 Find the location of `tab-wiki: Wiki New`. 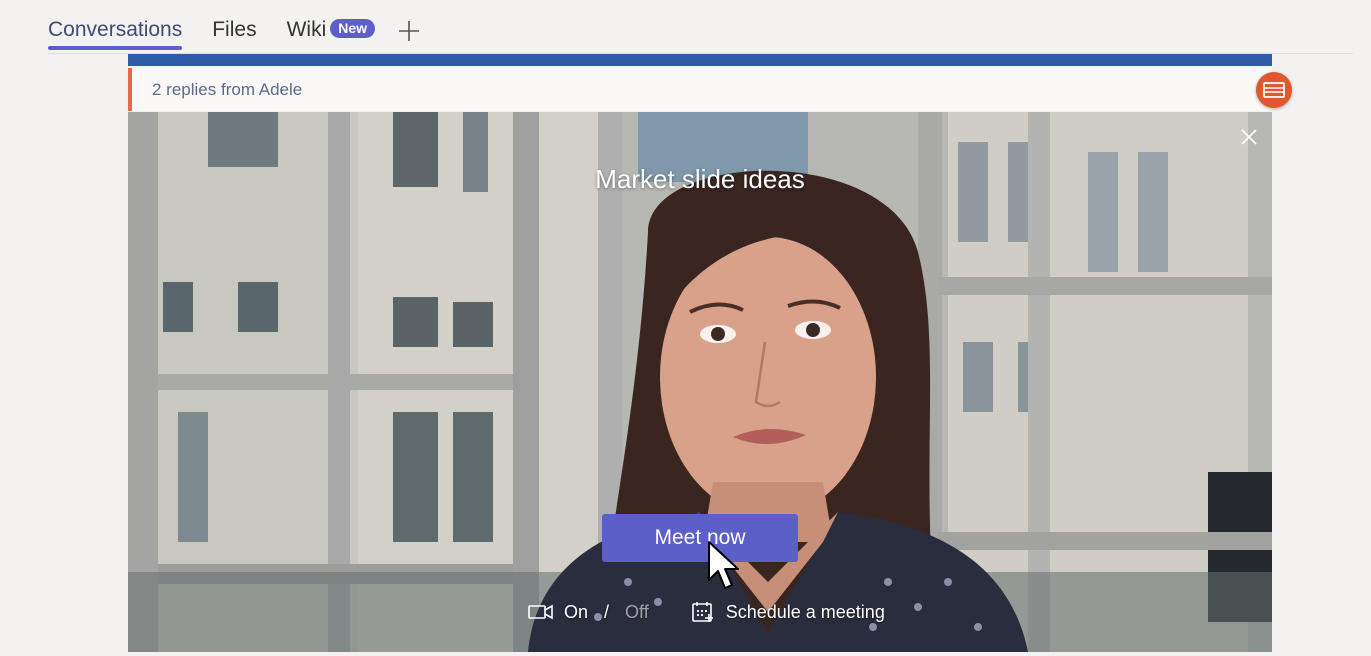

tab-wiki: Wiki New is located at coordinates (331, 28).